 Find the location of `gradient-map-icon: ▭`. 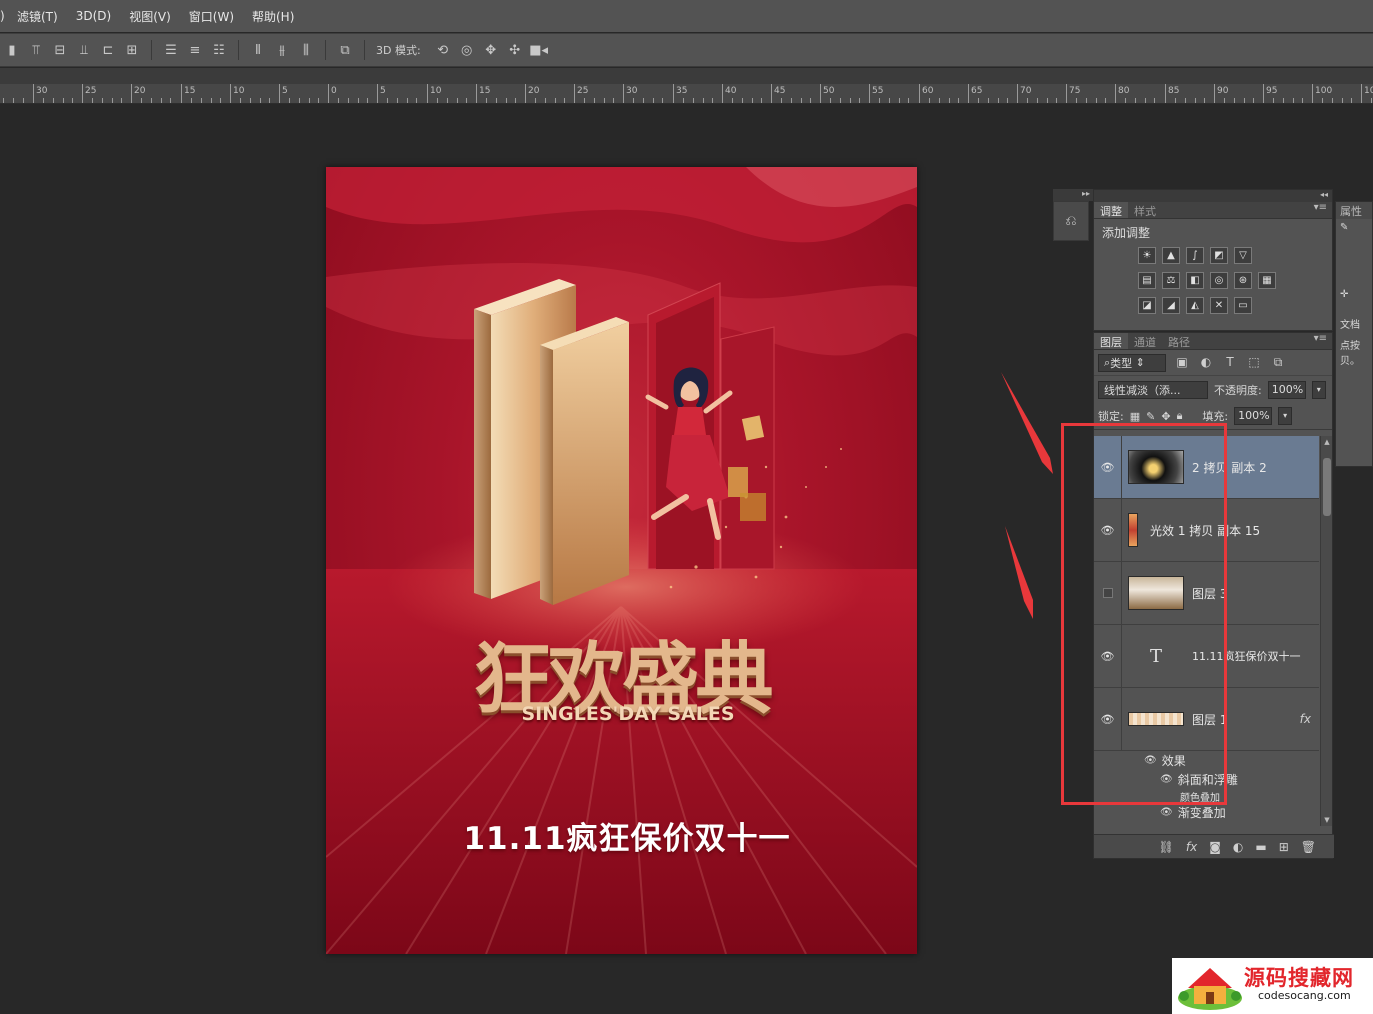

gradient-map-icon: ▭ is located at coordinates (1243, 305).